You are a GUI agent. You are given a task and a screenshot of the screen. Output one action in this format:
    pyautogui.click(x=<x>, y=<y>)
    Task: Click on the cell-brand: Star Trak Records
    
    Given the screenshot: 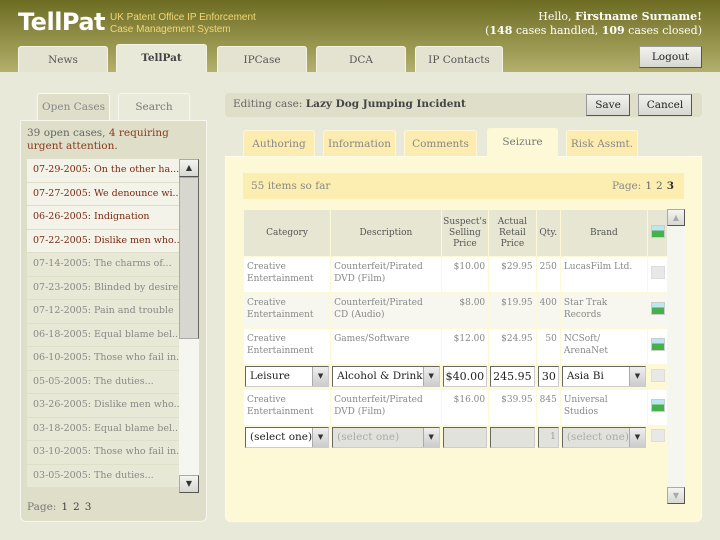 What is the action you would take?
    pyautogui.click(x=603, y=310)
    